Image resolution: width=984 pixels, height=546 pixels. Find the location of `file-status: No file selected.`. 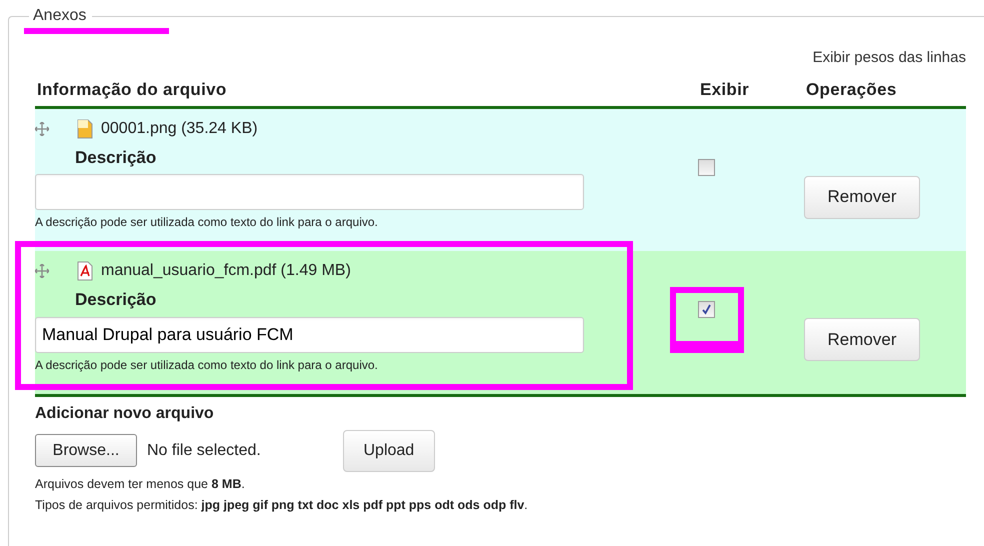

file-status: No file selected. is located at coordinates (204, 450).